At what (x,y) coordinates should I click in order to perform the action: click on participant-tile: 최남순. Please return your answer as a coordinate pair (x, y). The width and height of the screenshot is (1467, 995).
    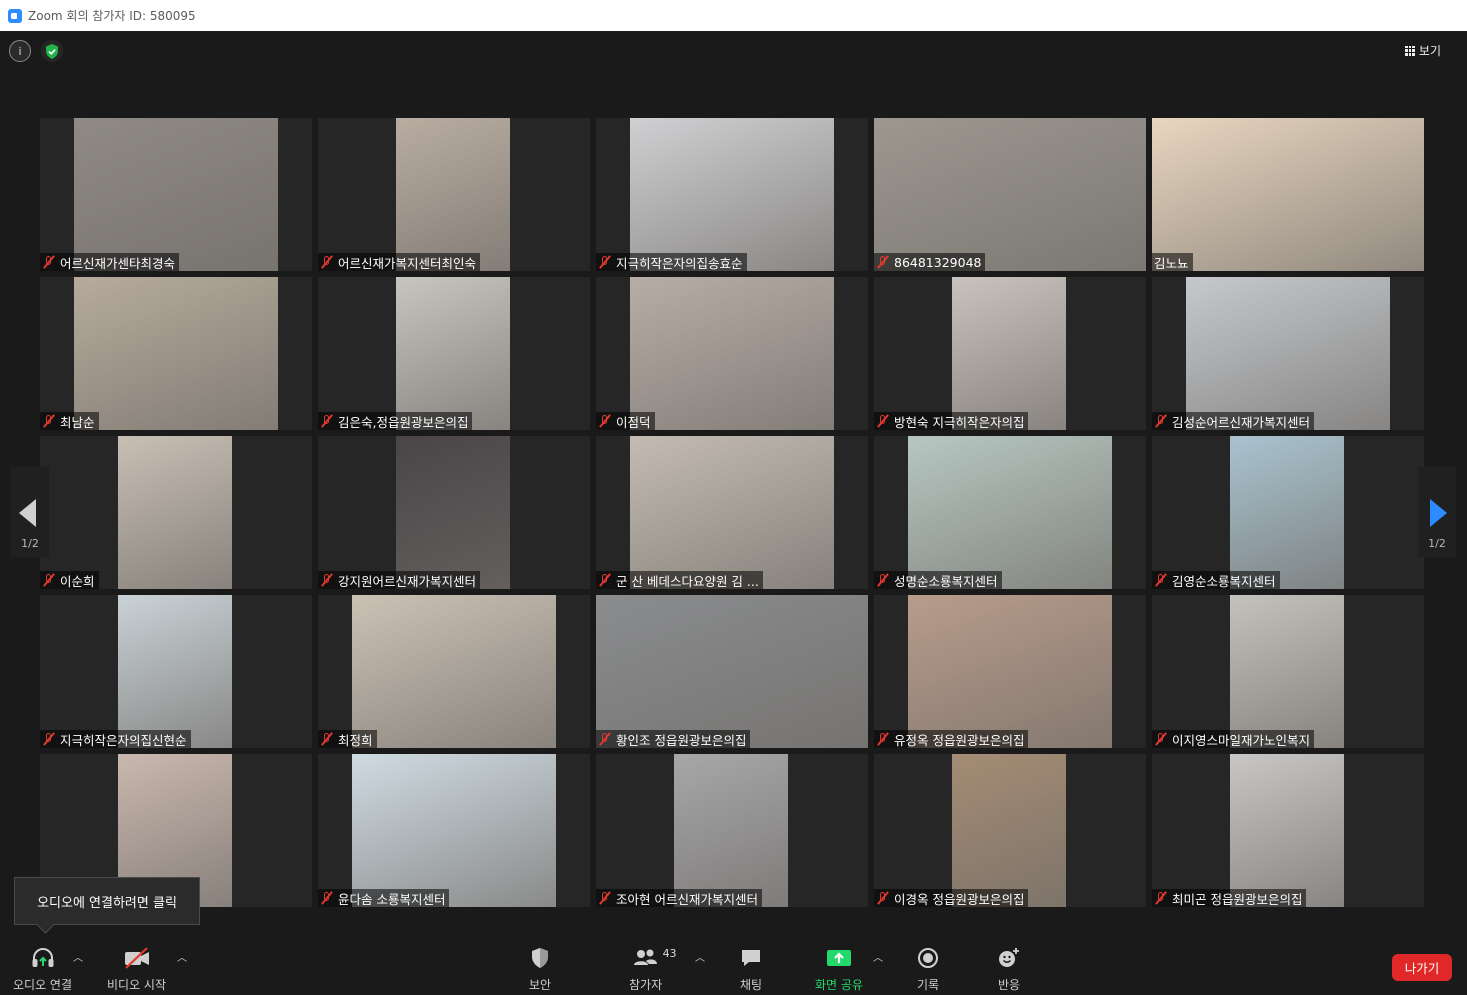
    Looking at the image, I should click on (176, 353).